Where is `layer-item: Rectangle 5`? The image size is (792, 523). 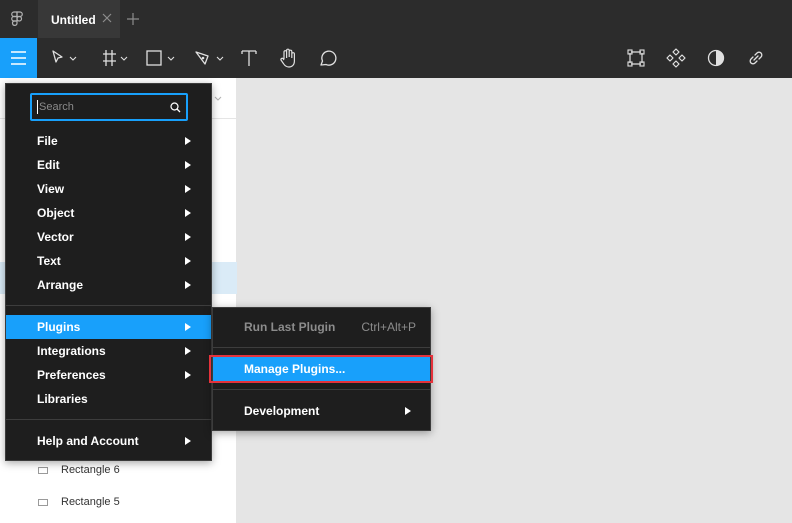 layer-item: Rectangle 5 is located at coordinates (79, 502).